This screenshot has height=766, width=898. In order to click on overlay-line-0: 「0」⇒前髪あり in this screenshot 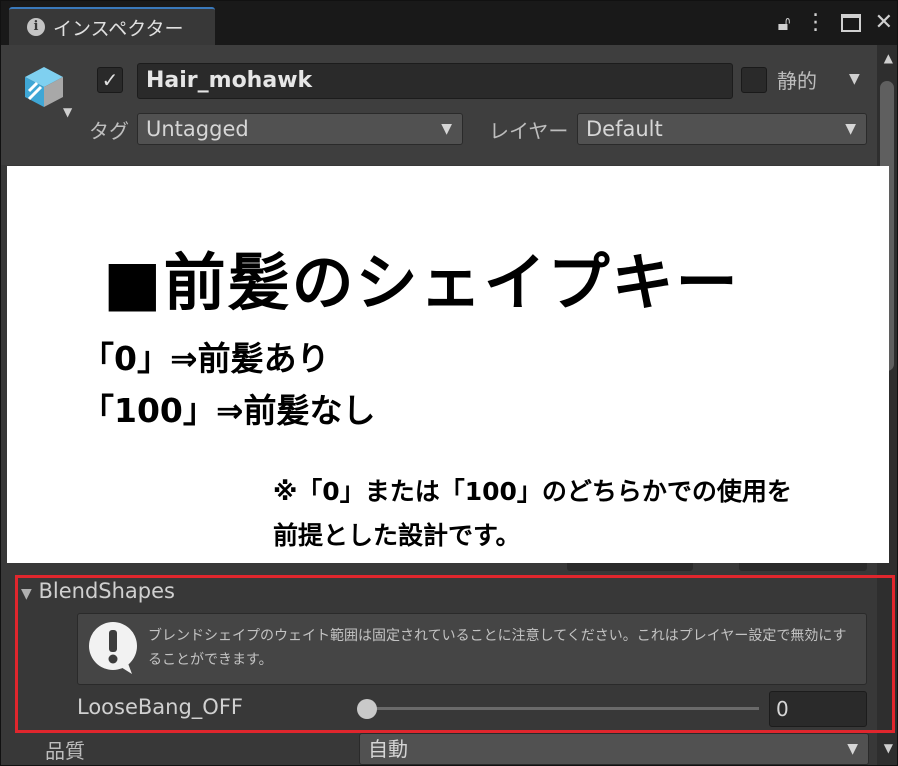, I will do `click(205, 358)`.